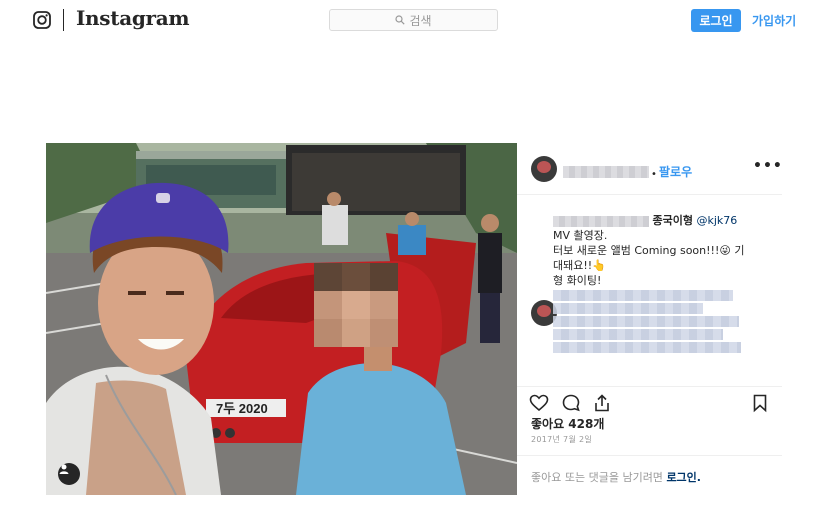  Describe the element at coordinates (544, 169) in the screenshot. I see `author-avatar` at that location.